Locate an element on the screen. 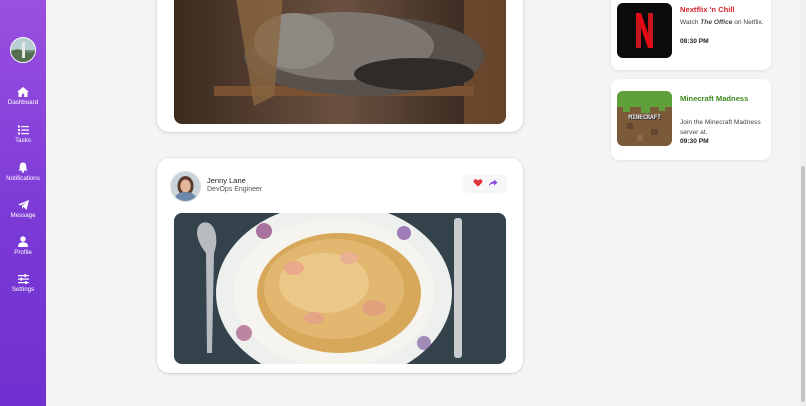 The height and width of the screenshot is (406, 806). sidebar-item-label: Settings is located at coordinates (23, 289).